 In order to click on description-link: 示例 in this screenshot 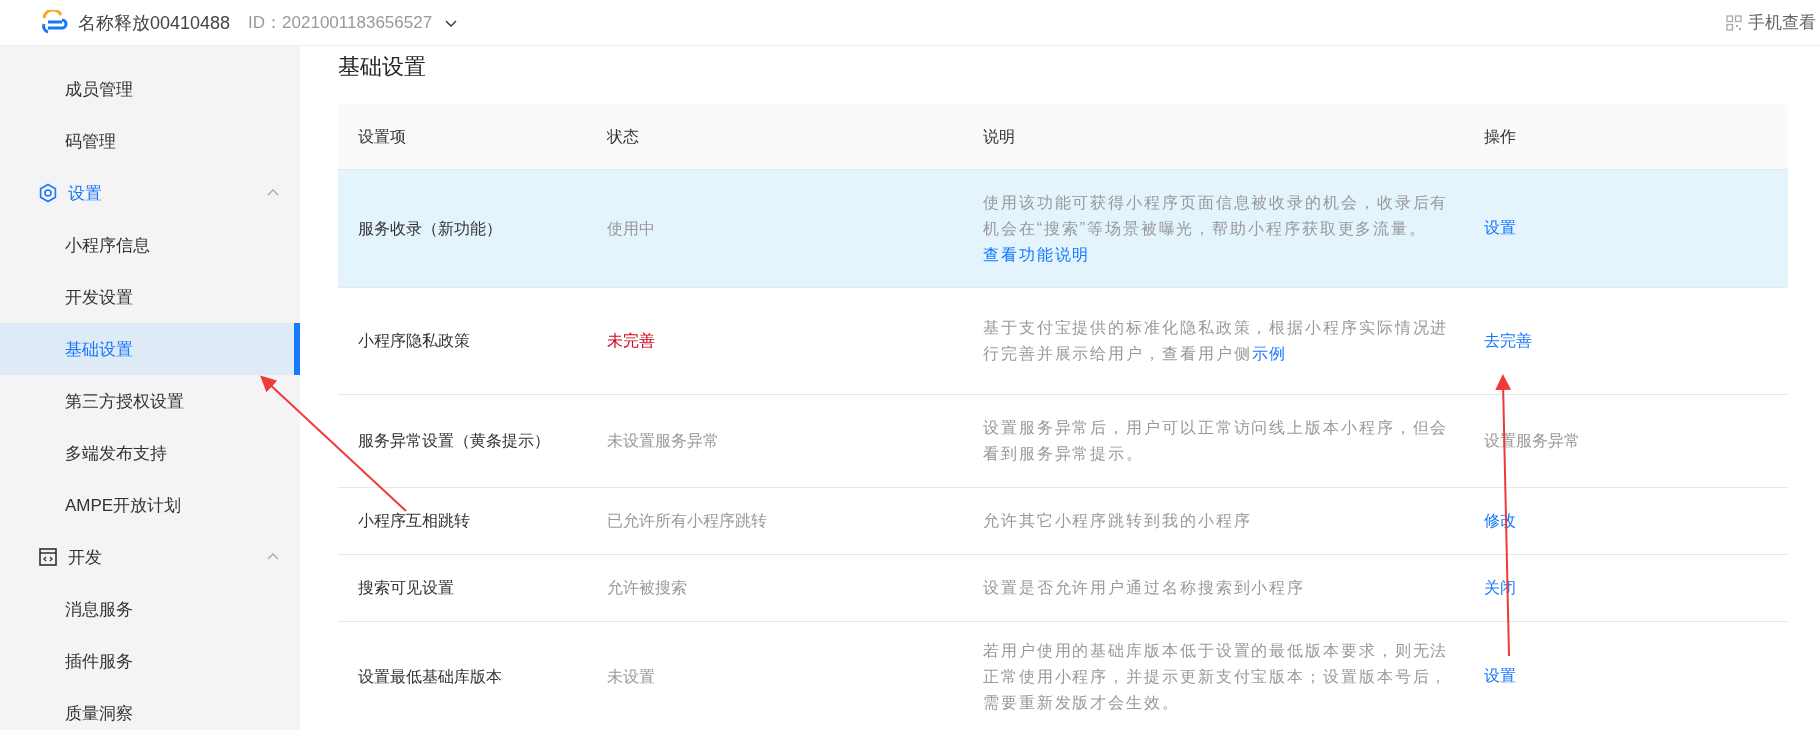, I will do `click(1269, 353)`.